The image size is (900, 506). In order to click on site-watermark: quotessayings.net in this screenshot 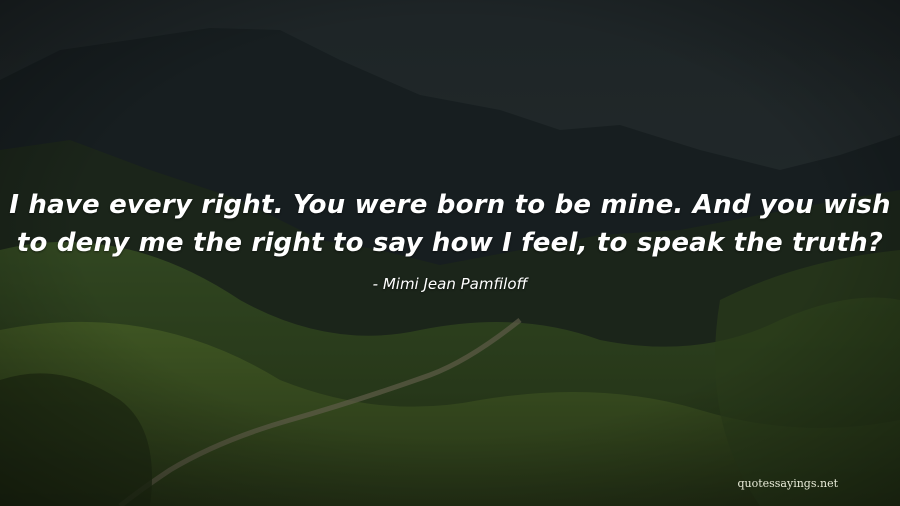, I will do `click(787, 483)`.